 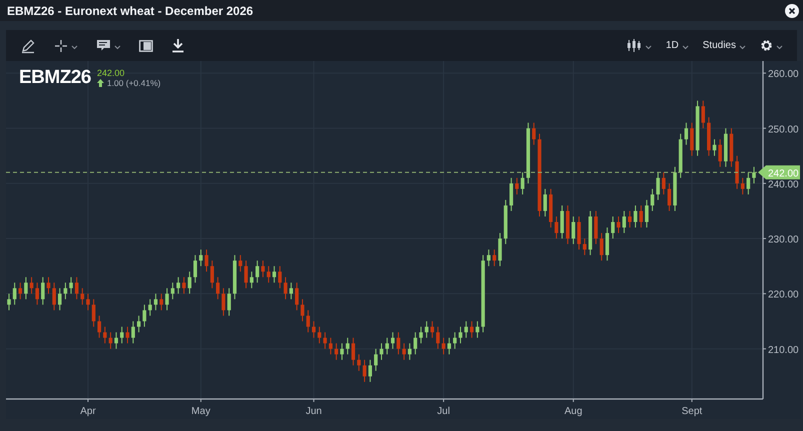 What do you see at coordinates (178, 45) in the screenshot?
I see `download-icon` at bounding box center [178, 45].